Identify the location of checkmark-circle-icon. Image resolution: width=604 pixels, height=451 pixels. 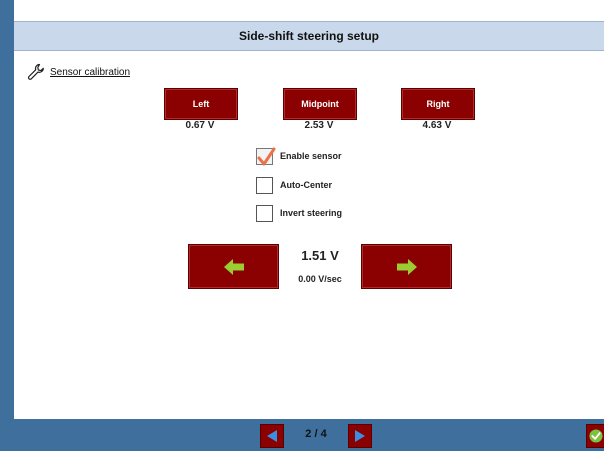
(596, 436).